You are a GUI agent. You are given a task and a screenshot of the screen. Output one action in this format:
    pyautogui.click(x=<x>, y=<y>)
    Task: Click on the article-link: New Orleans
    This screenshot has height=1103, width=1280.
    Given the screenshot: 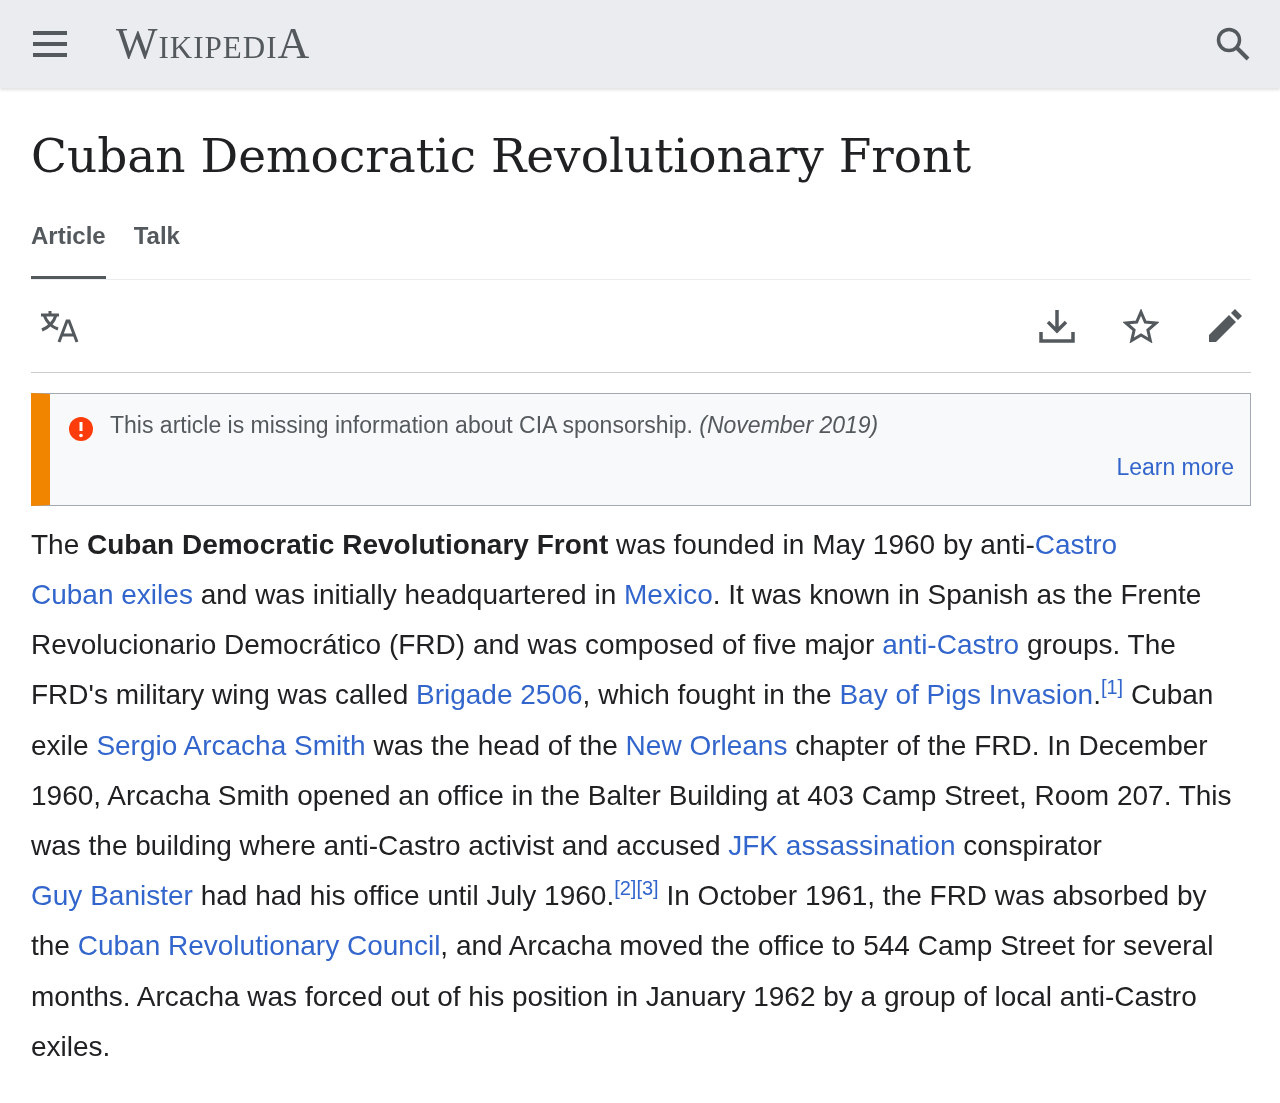 What is the action you would take?
    pyautogui.click(x=706, y=745)
    